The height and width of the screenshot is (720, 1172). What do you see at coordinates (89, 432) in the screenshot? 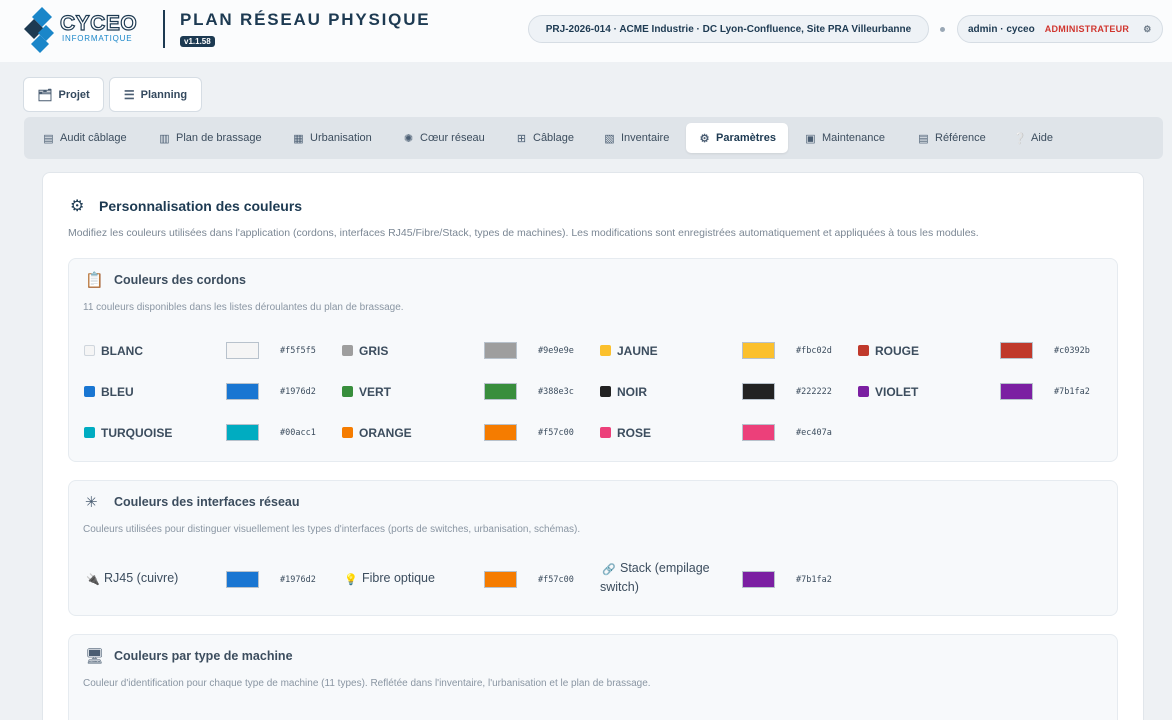
I see `cordon-dot-turquoise` at bounding box center [89, 432].